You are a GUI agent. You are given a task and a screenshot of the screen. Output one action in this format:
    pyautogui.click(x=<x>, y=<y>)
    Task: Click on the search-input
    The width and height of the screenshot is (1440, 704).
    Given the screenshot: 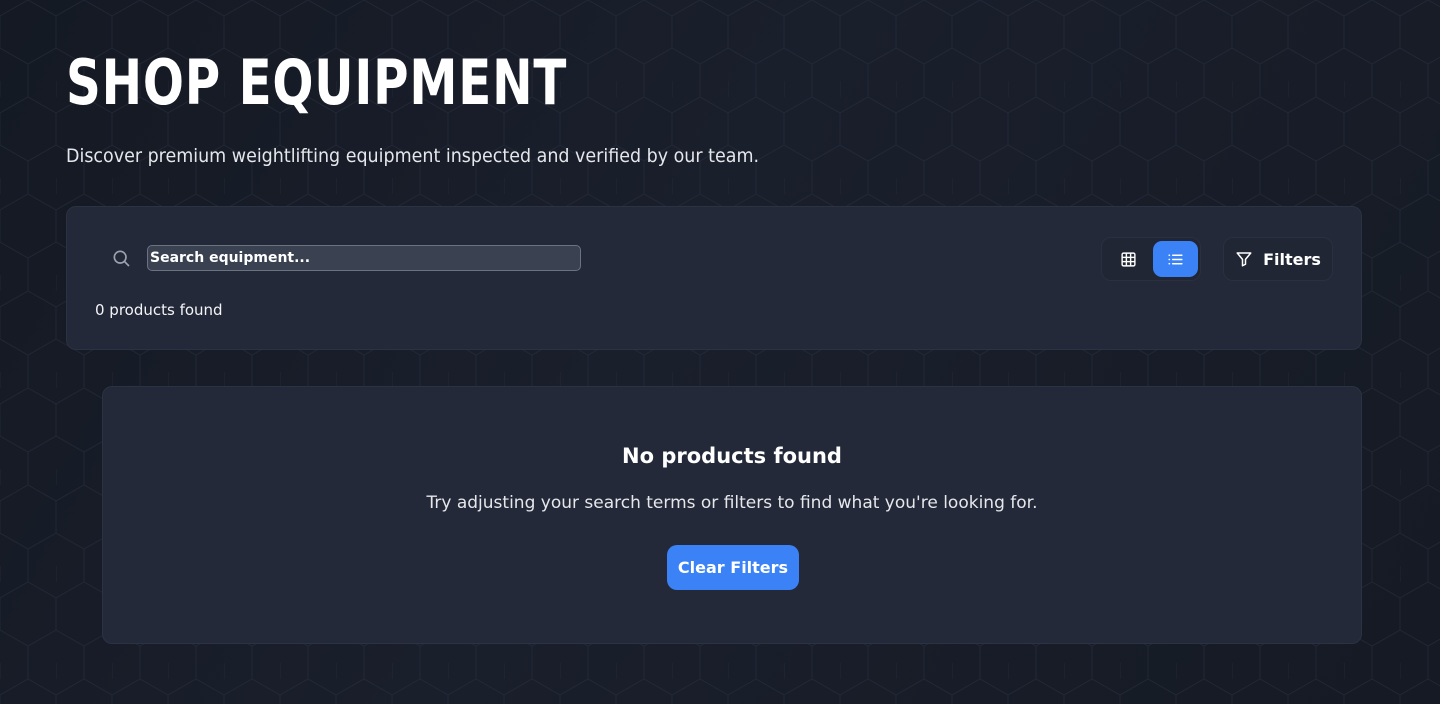 What is the action you would take?
    pyautogui.click(x=364, y=258)
    